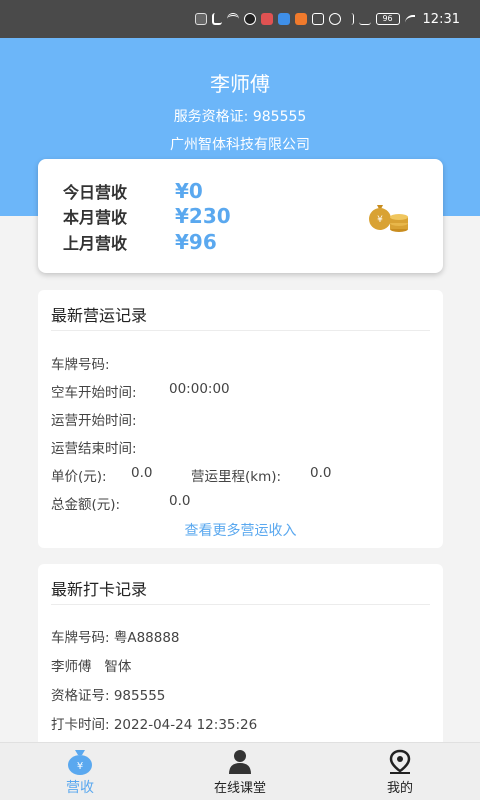 The height and width of the screenshot is (800, 480). What do you see at coordinates (236, 477) in the screenshot?
I see `mileage-label: 营运里程(km):` at bounding box center [236, 477].